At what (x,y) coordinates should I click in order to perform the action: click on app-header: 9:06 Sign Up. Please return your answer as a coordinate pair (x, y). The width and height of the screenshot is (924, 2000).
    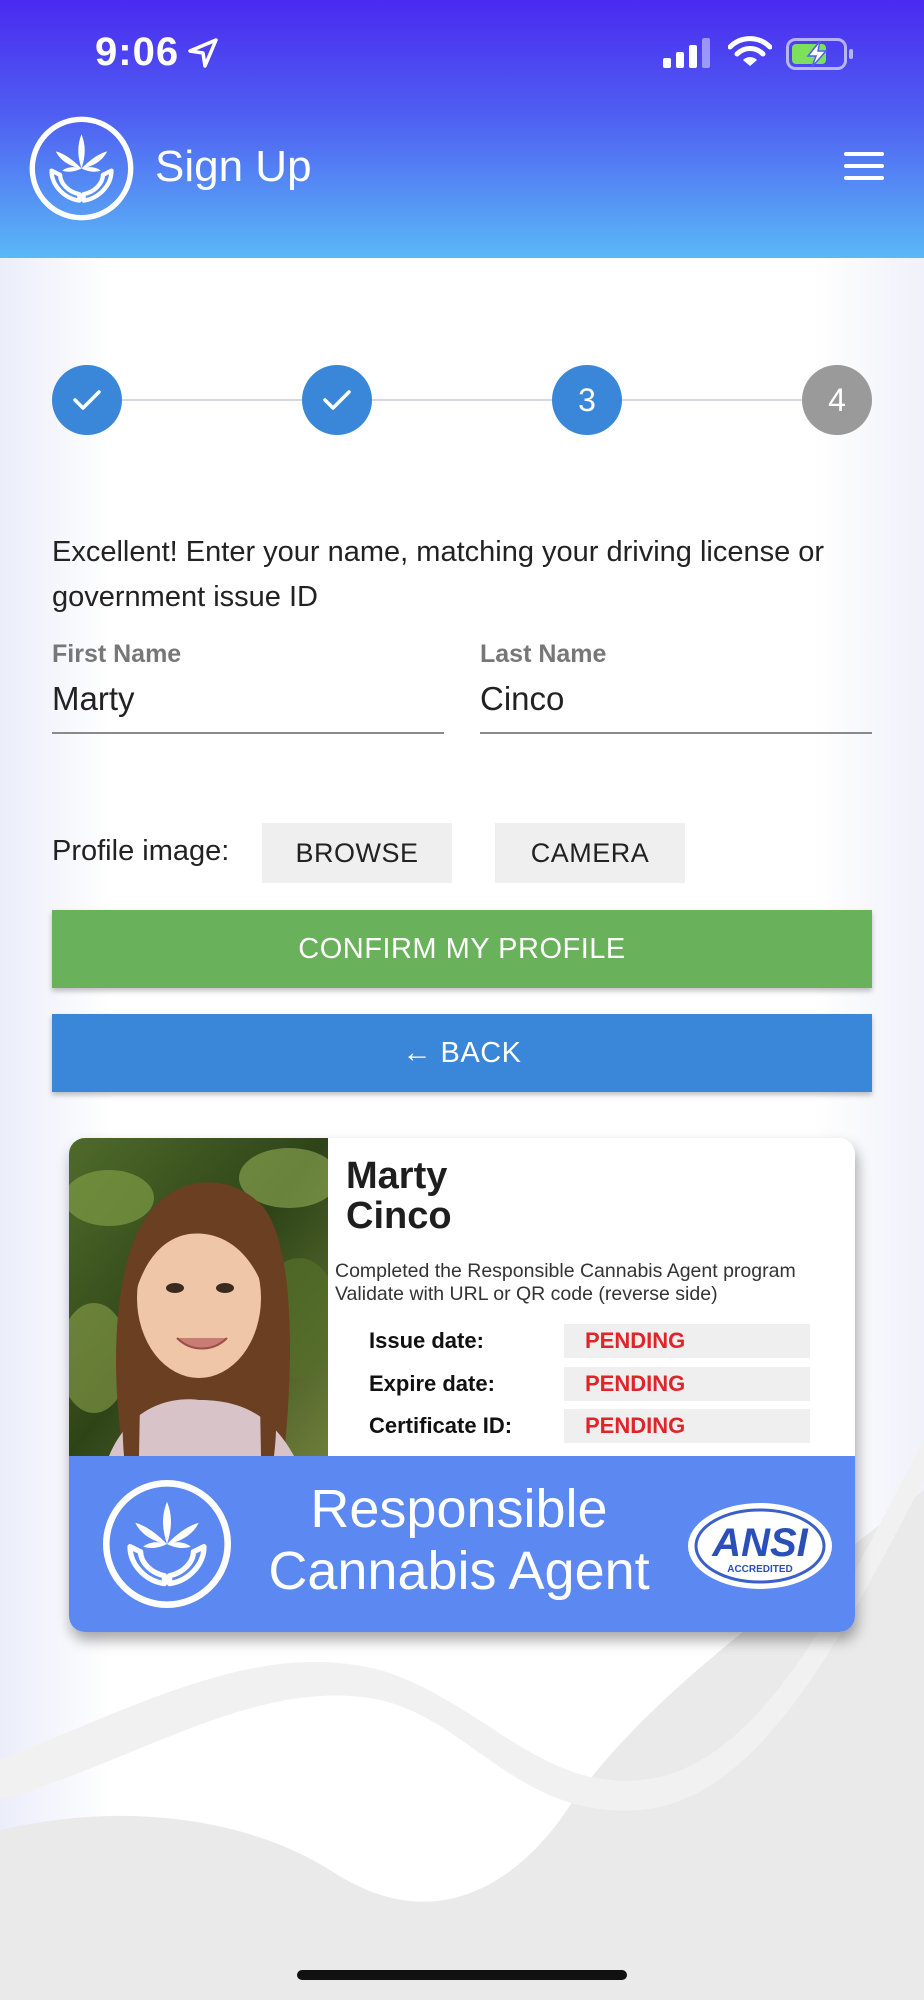
    Looking at the image, I should click on (462, 129).